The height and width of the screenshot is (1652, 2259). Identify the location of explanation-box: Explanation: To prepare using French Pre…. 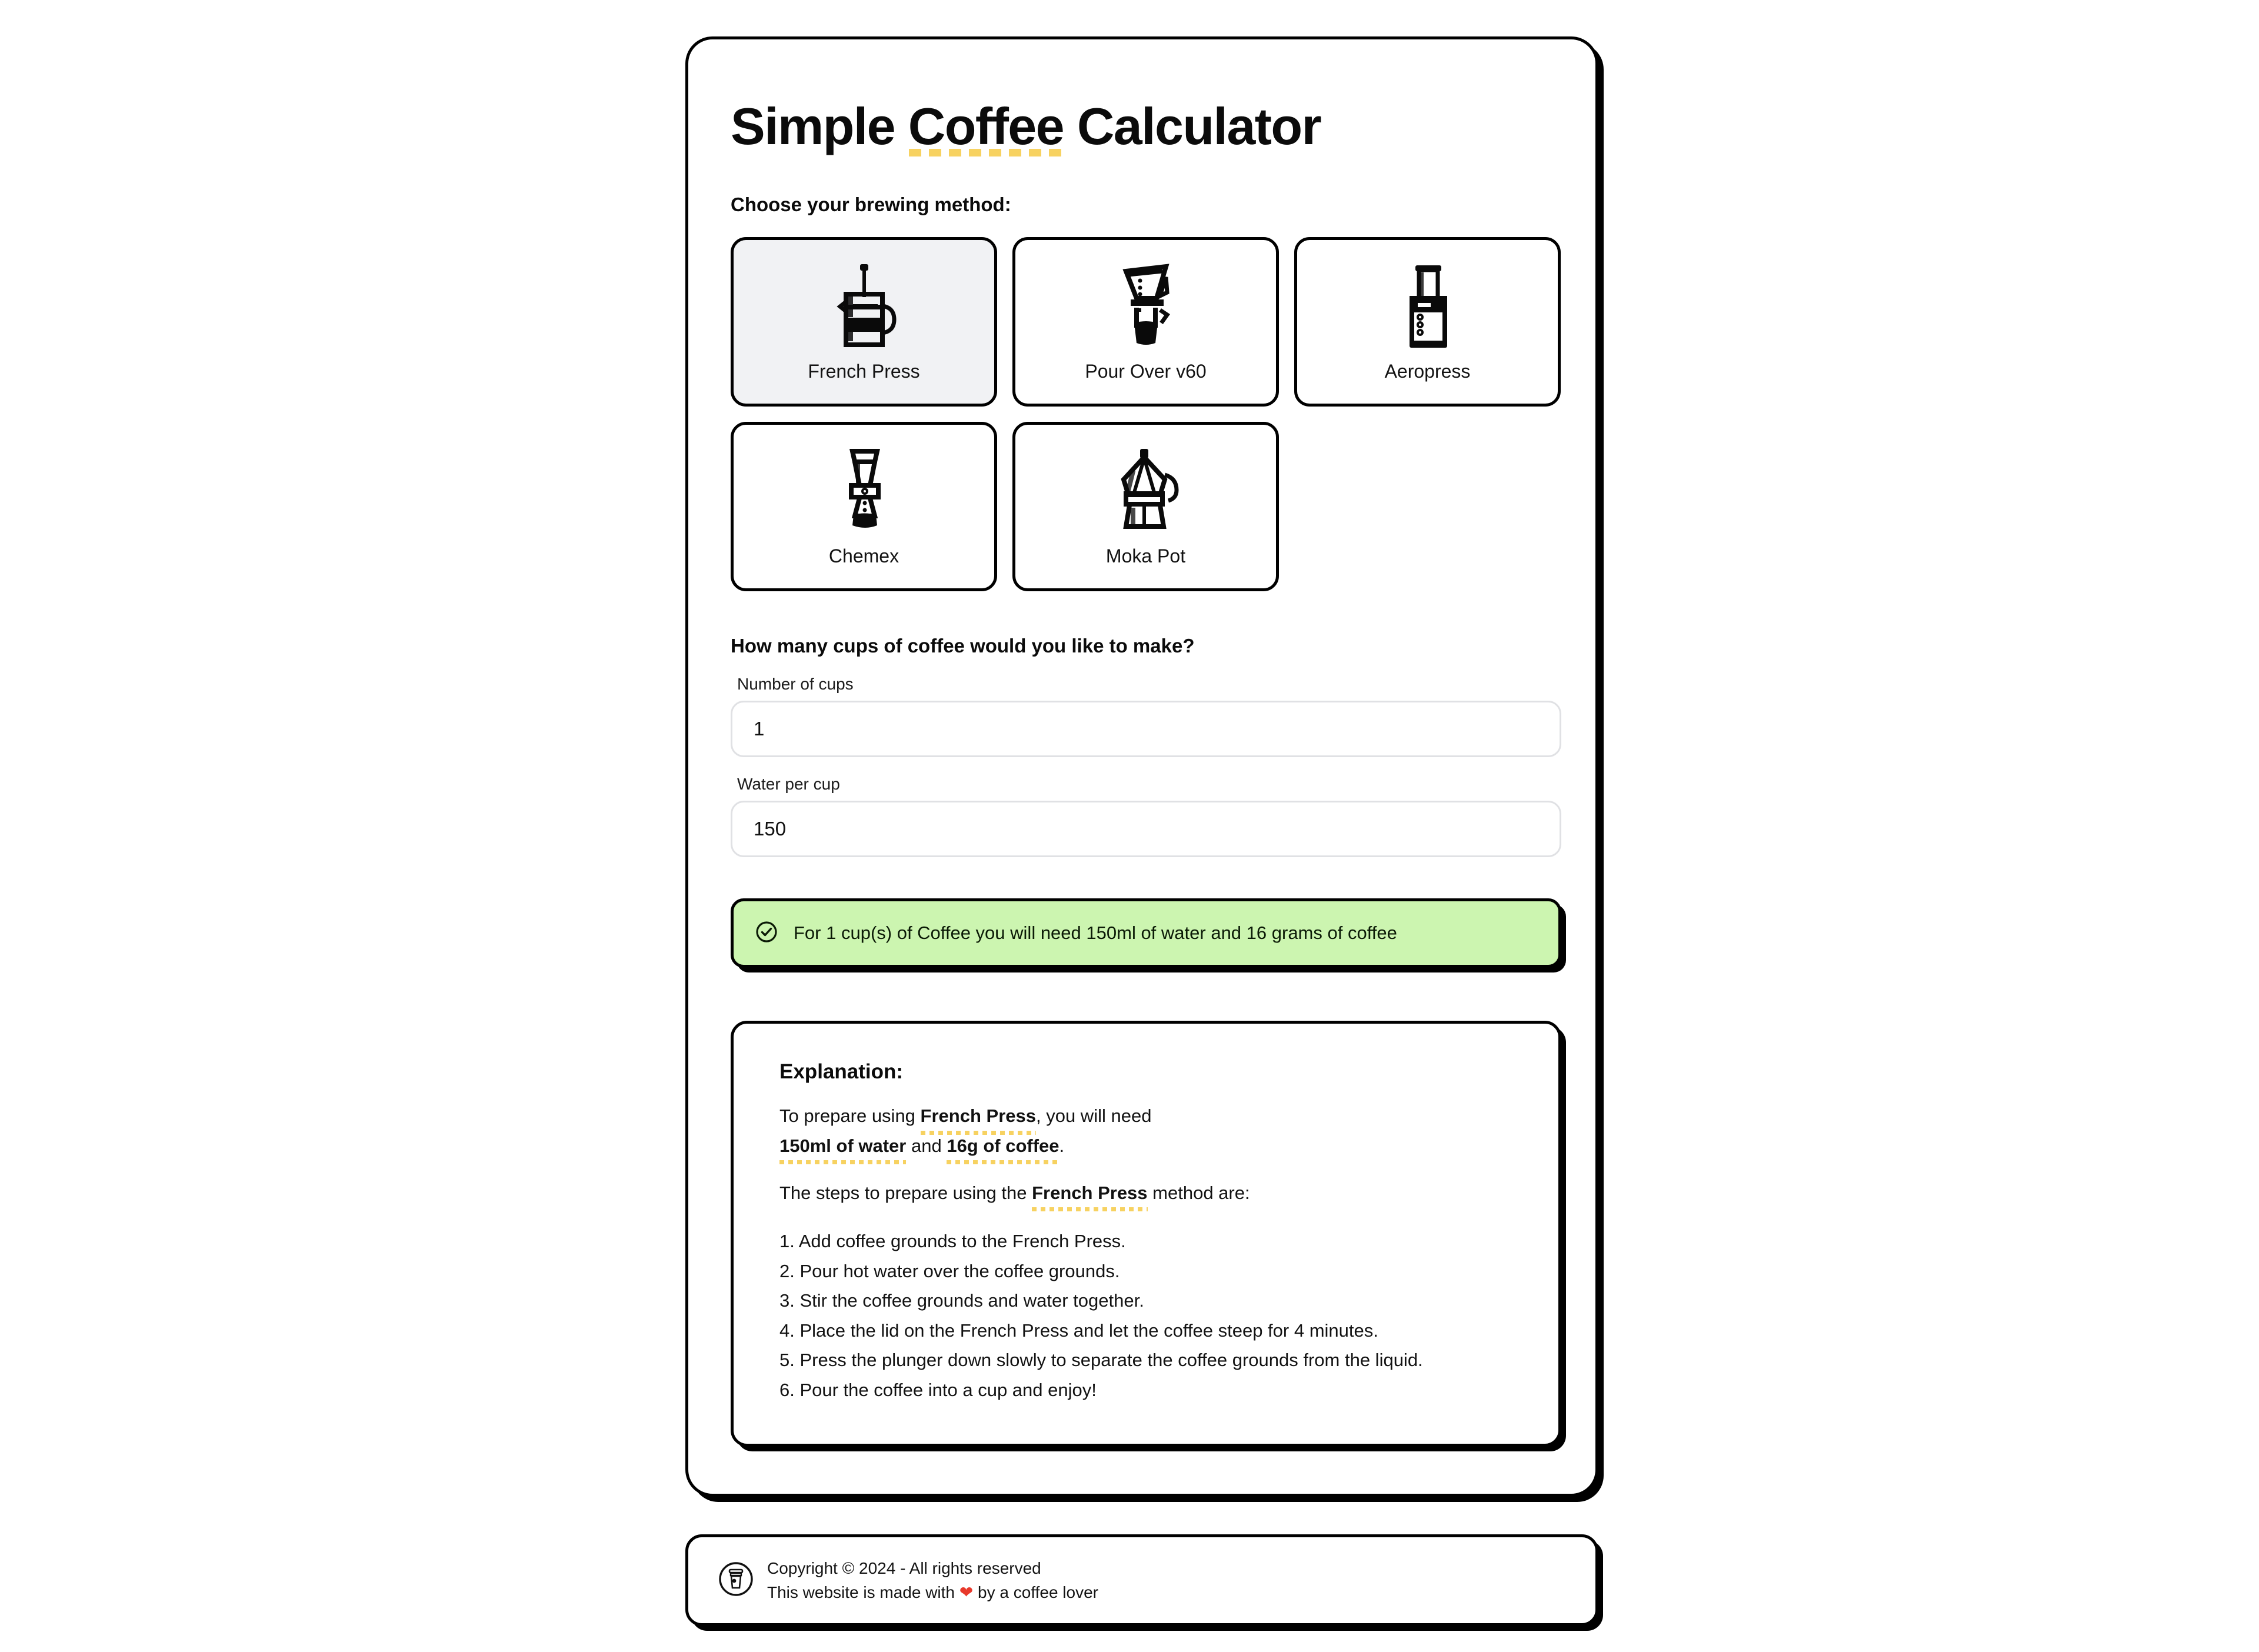
(1146, 1234).